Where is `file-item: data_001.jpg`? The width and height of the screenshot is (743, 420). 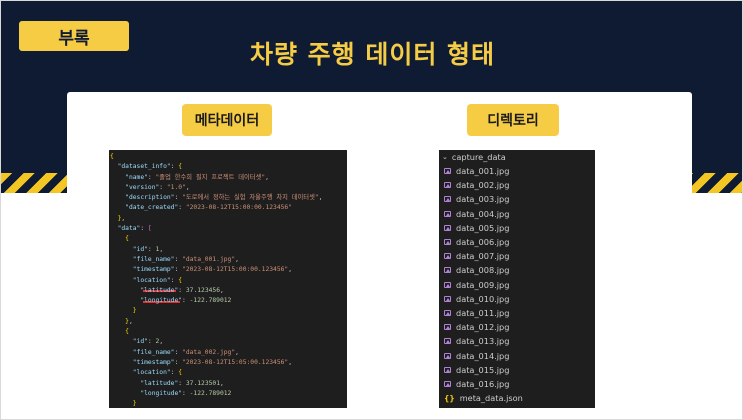 file-item: data_001.jpg is located at coordinates (517, 171).